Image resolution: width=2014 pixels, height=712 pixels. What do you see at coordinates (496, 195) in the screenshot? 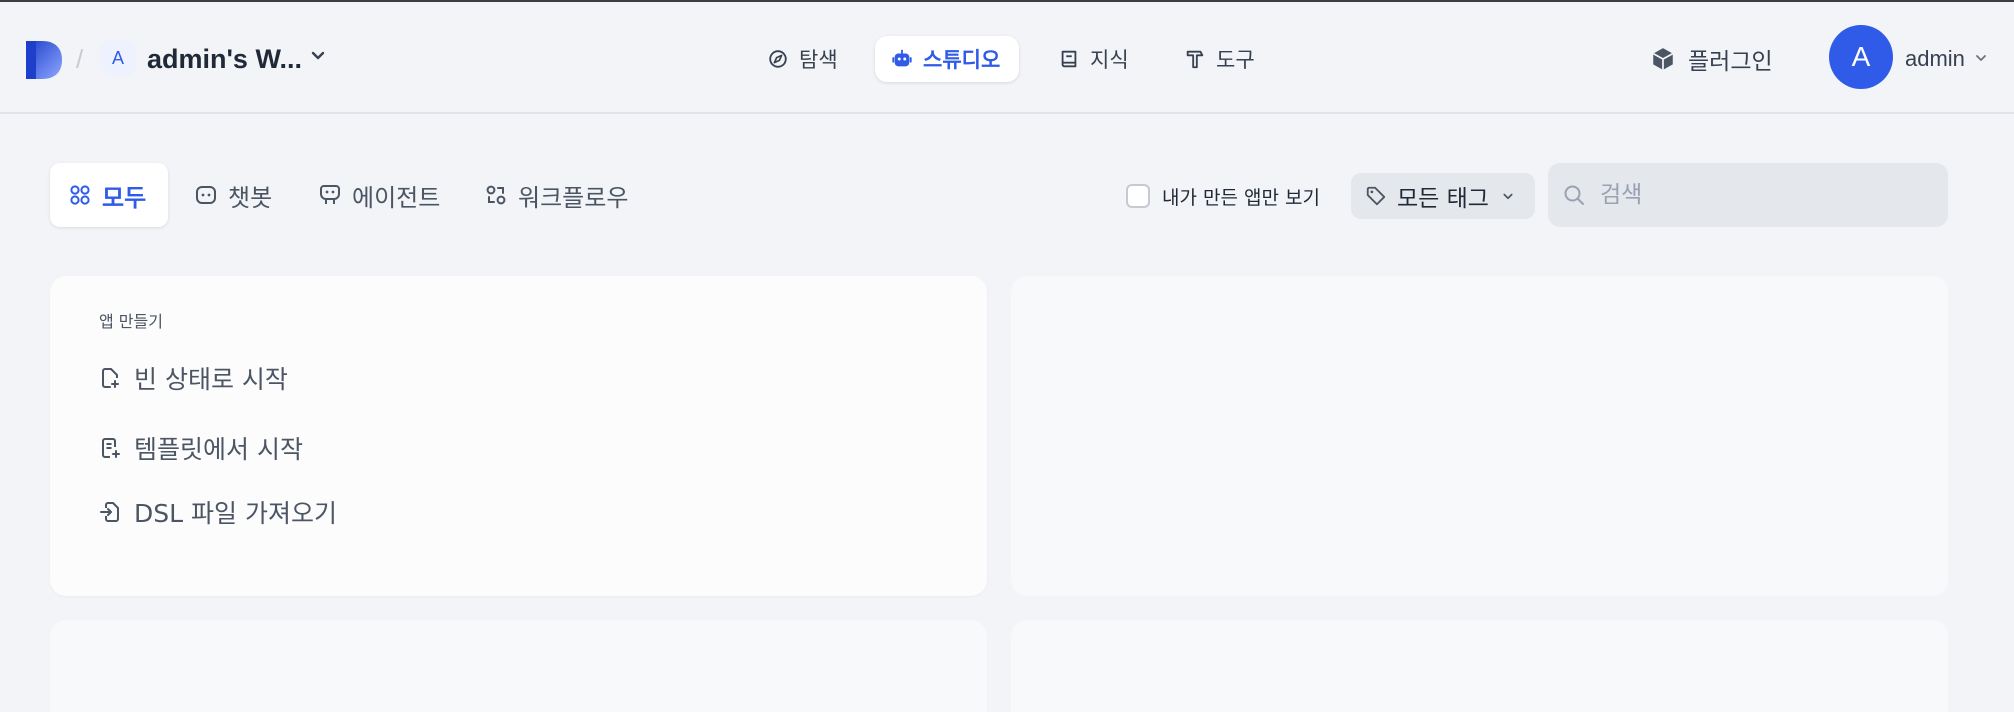
I see `workflow-icon` at bounding box center [496, 195].